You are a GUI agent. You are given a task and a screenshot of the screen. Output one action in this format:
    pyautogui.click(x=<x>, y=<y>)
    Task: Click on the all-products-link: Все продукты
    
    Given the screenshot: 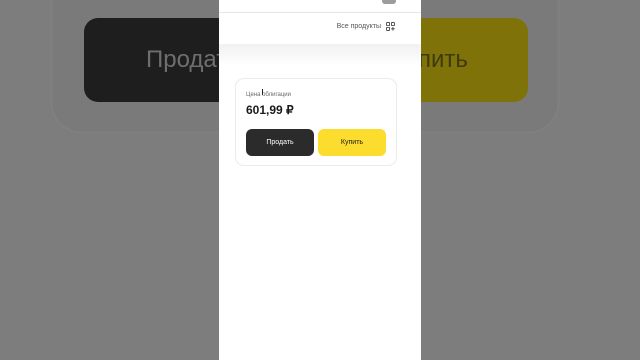 What is the action you would take?
    pyautogui.click(x=366, y=26)
    